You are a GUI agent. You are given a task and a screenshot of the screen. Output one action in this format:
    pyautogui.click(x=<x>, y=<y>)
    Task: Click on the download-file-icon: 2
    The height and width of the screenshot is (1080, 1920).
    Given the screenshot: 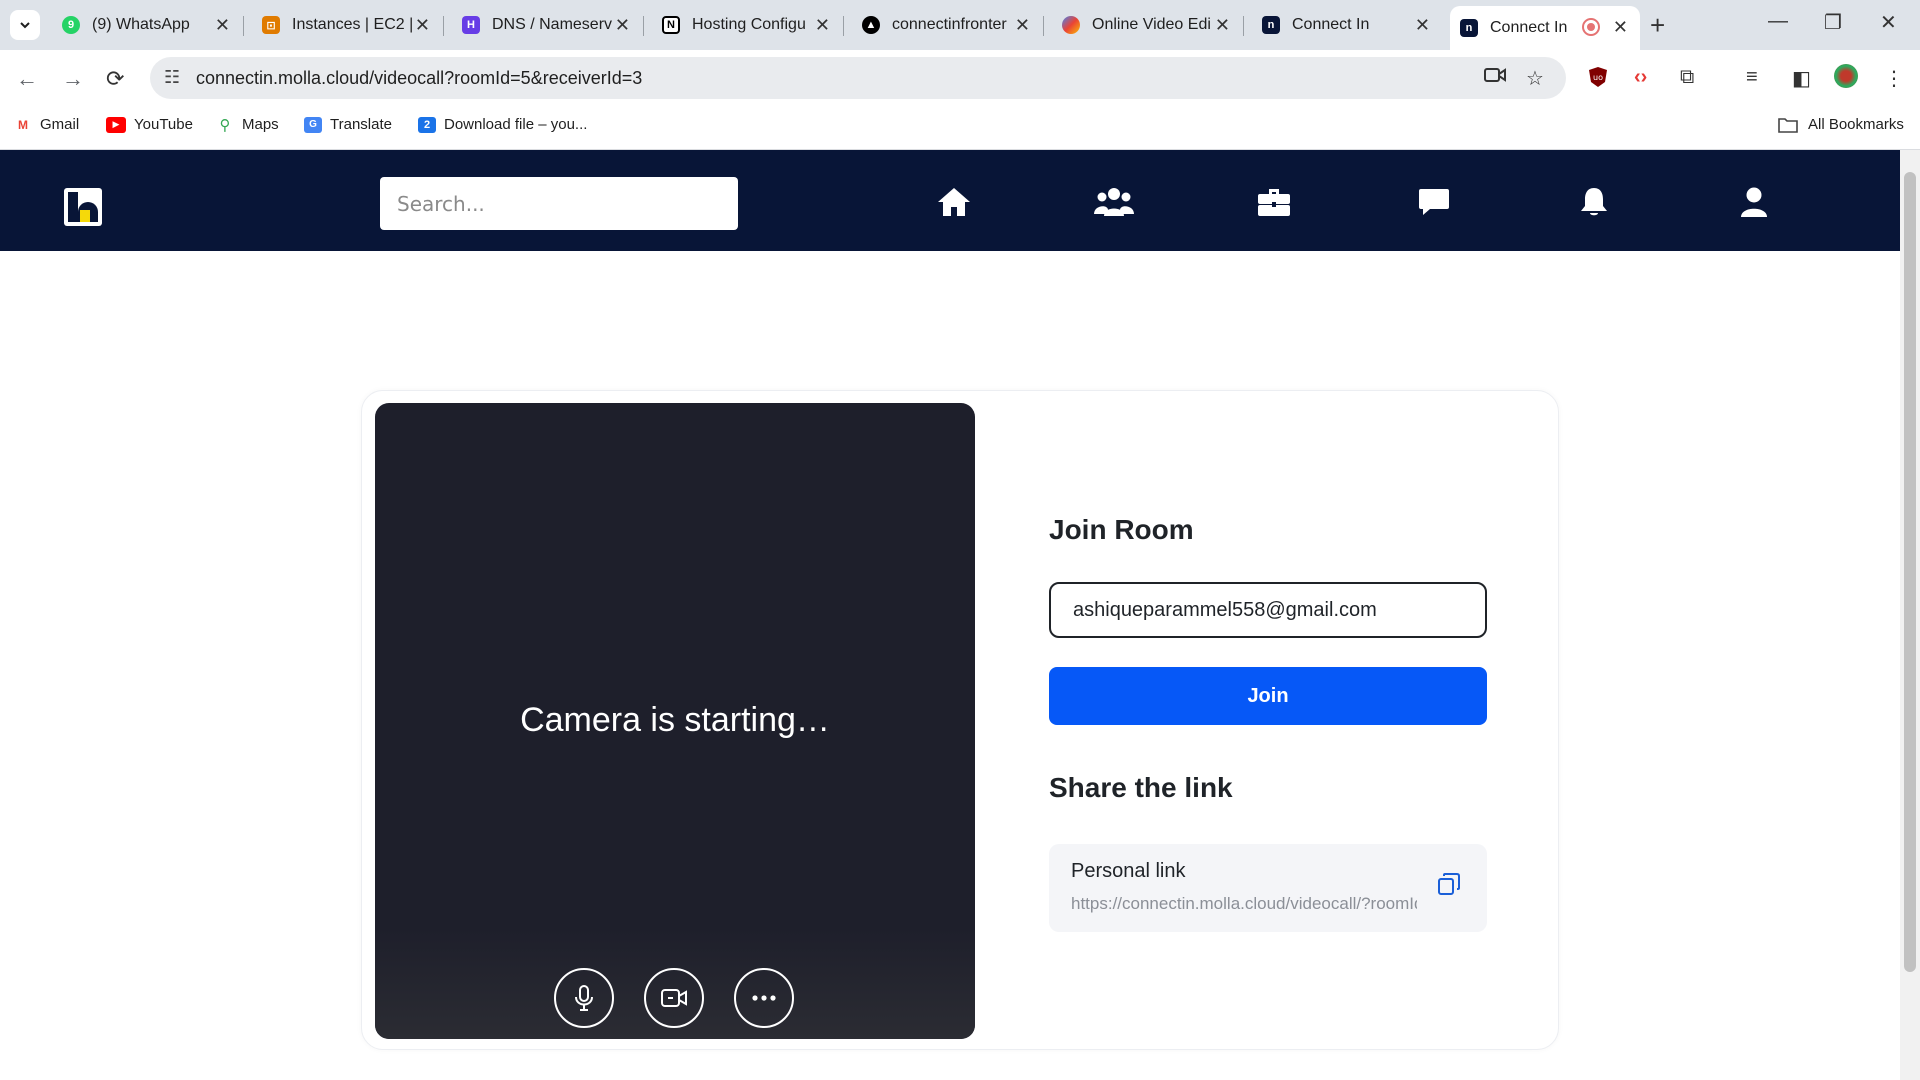 What is the action you would take?
    pyautogui.click(x=427, y=124)
    